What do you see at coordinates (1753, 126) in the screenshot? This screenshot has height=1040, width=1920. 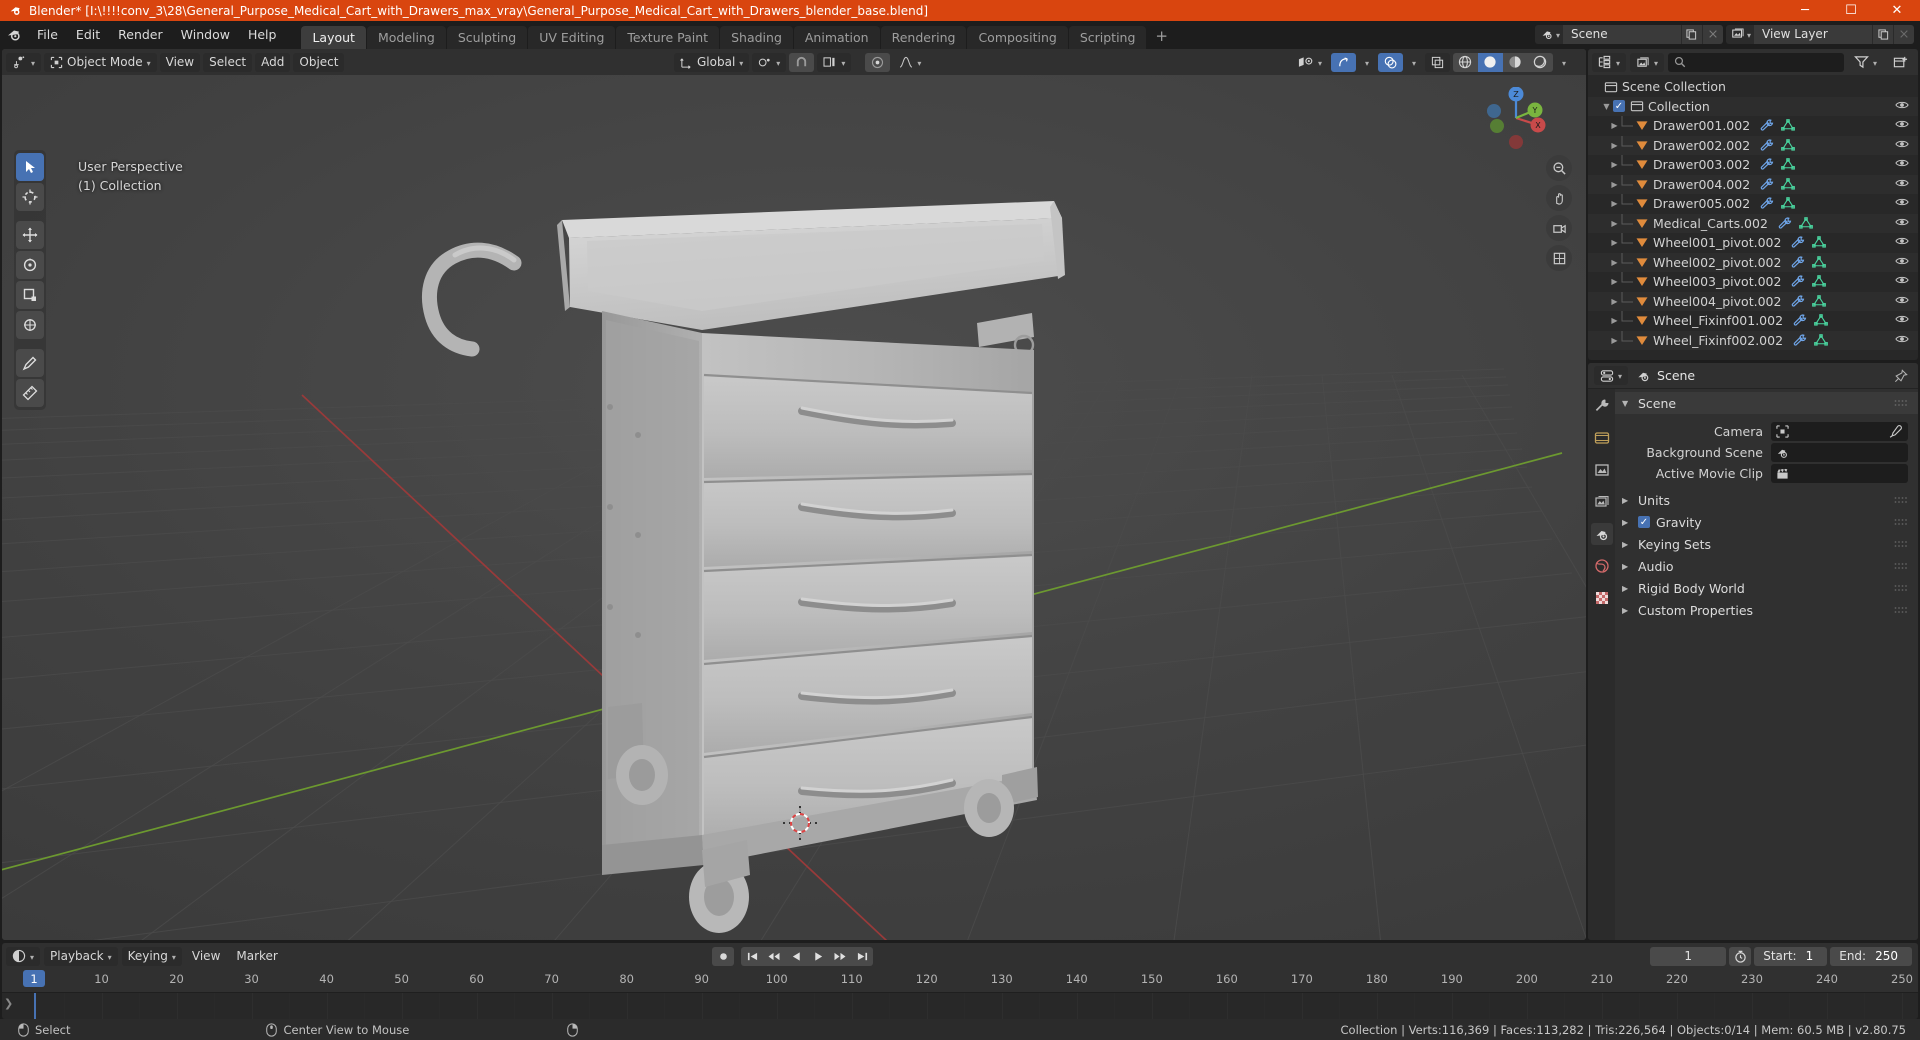 I see `outliner-row-drawer001-002: ▶ Drawer001.002` at bounding box center [1753, 126].